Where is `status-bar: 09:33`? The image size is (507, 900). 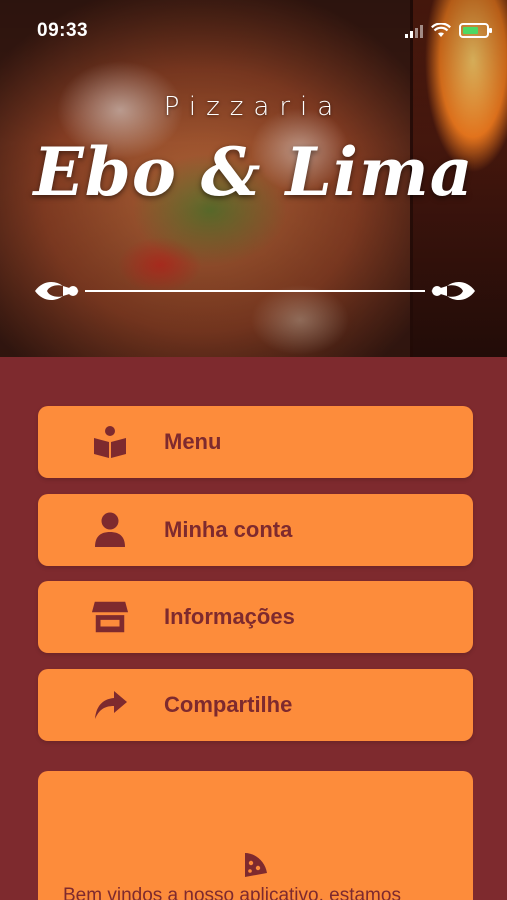 status-bar: 09:33 is located at coordinates (253, 32).